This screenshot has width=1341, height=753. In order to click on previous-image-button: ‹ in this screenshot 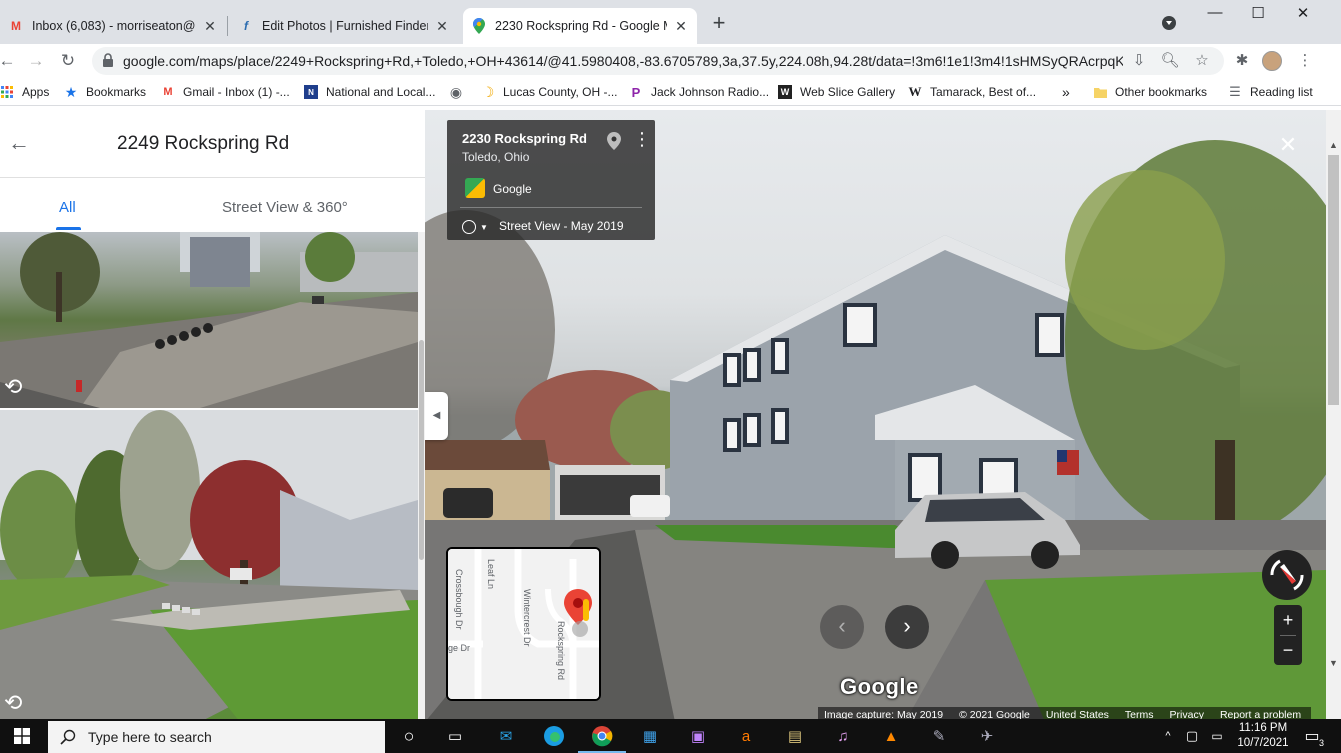, I will do `click(842, 627)`.